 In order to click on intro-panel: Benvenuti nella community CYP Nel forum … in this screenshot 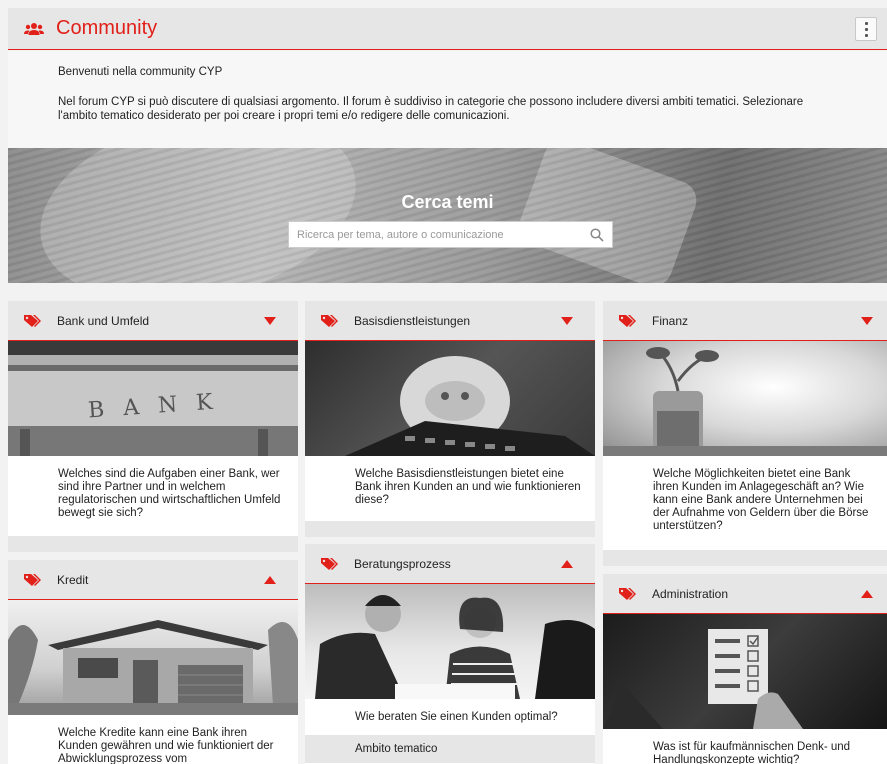, I will do `click(447, 99)`.